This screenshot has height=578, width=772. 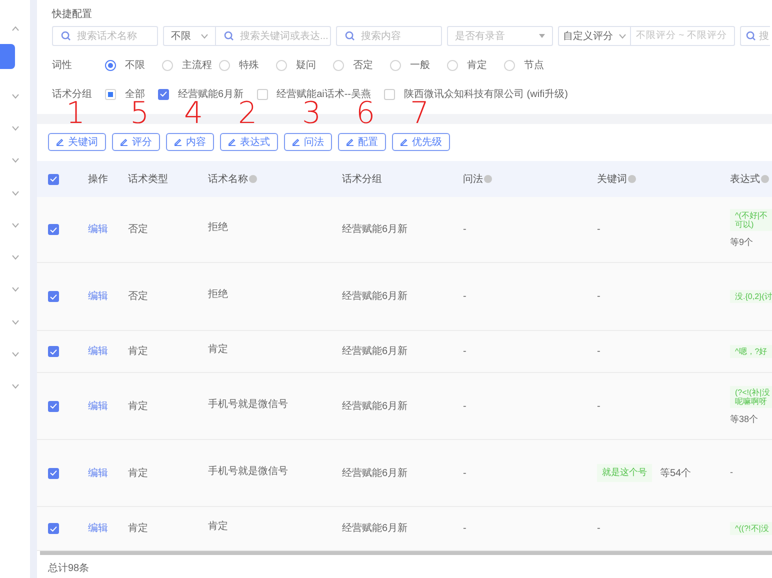 What do you see at coordinates (72, 14) in the screenshot?
I see `section-title: 快捷配置` at bounding box center [72, 14].